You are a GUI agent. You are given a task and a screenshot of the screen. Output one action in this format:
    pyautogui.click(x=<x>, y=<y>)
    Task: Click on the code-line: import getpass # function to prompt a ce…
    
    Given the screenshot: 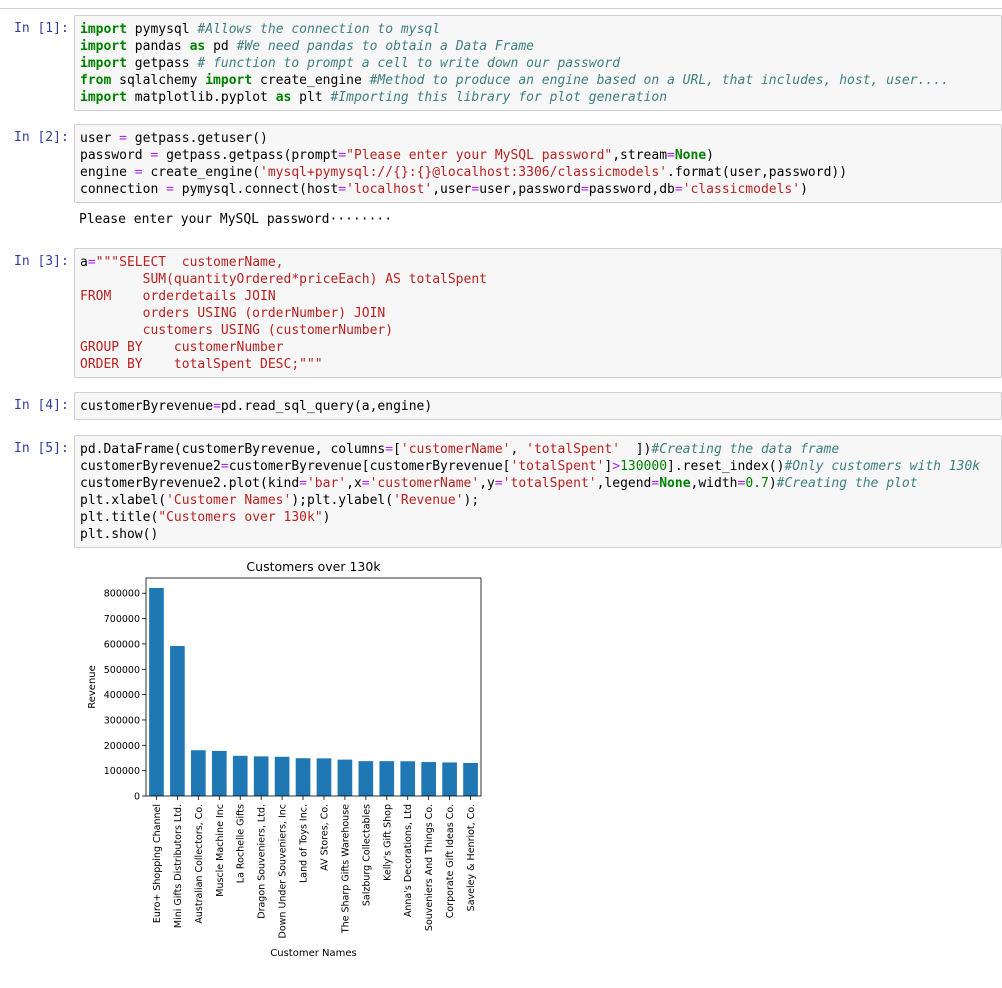 What is the action you would take?
    pyautogui.click(x=514, y=63)
    